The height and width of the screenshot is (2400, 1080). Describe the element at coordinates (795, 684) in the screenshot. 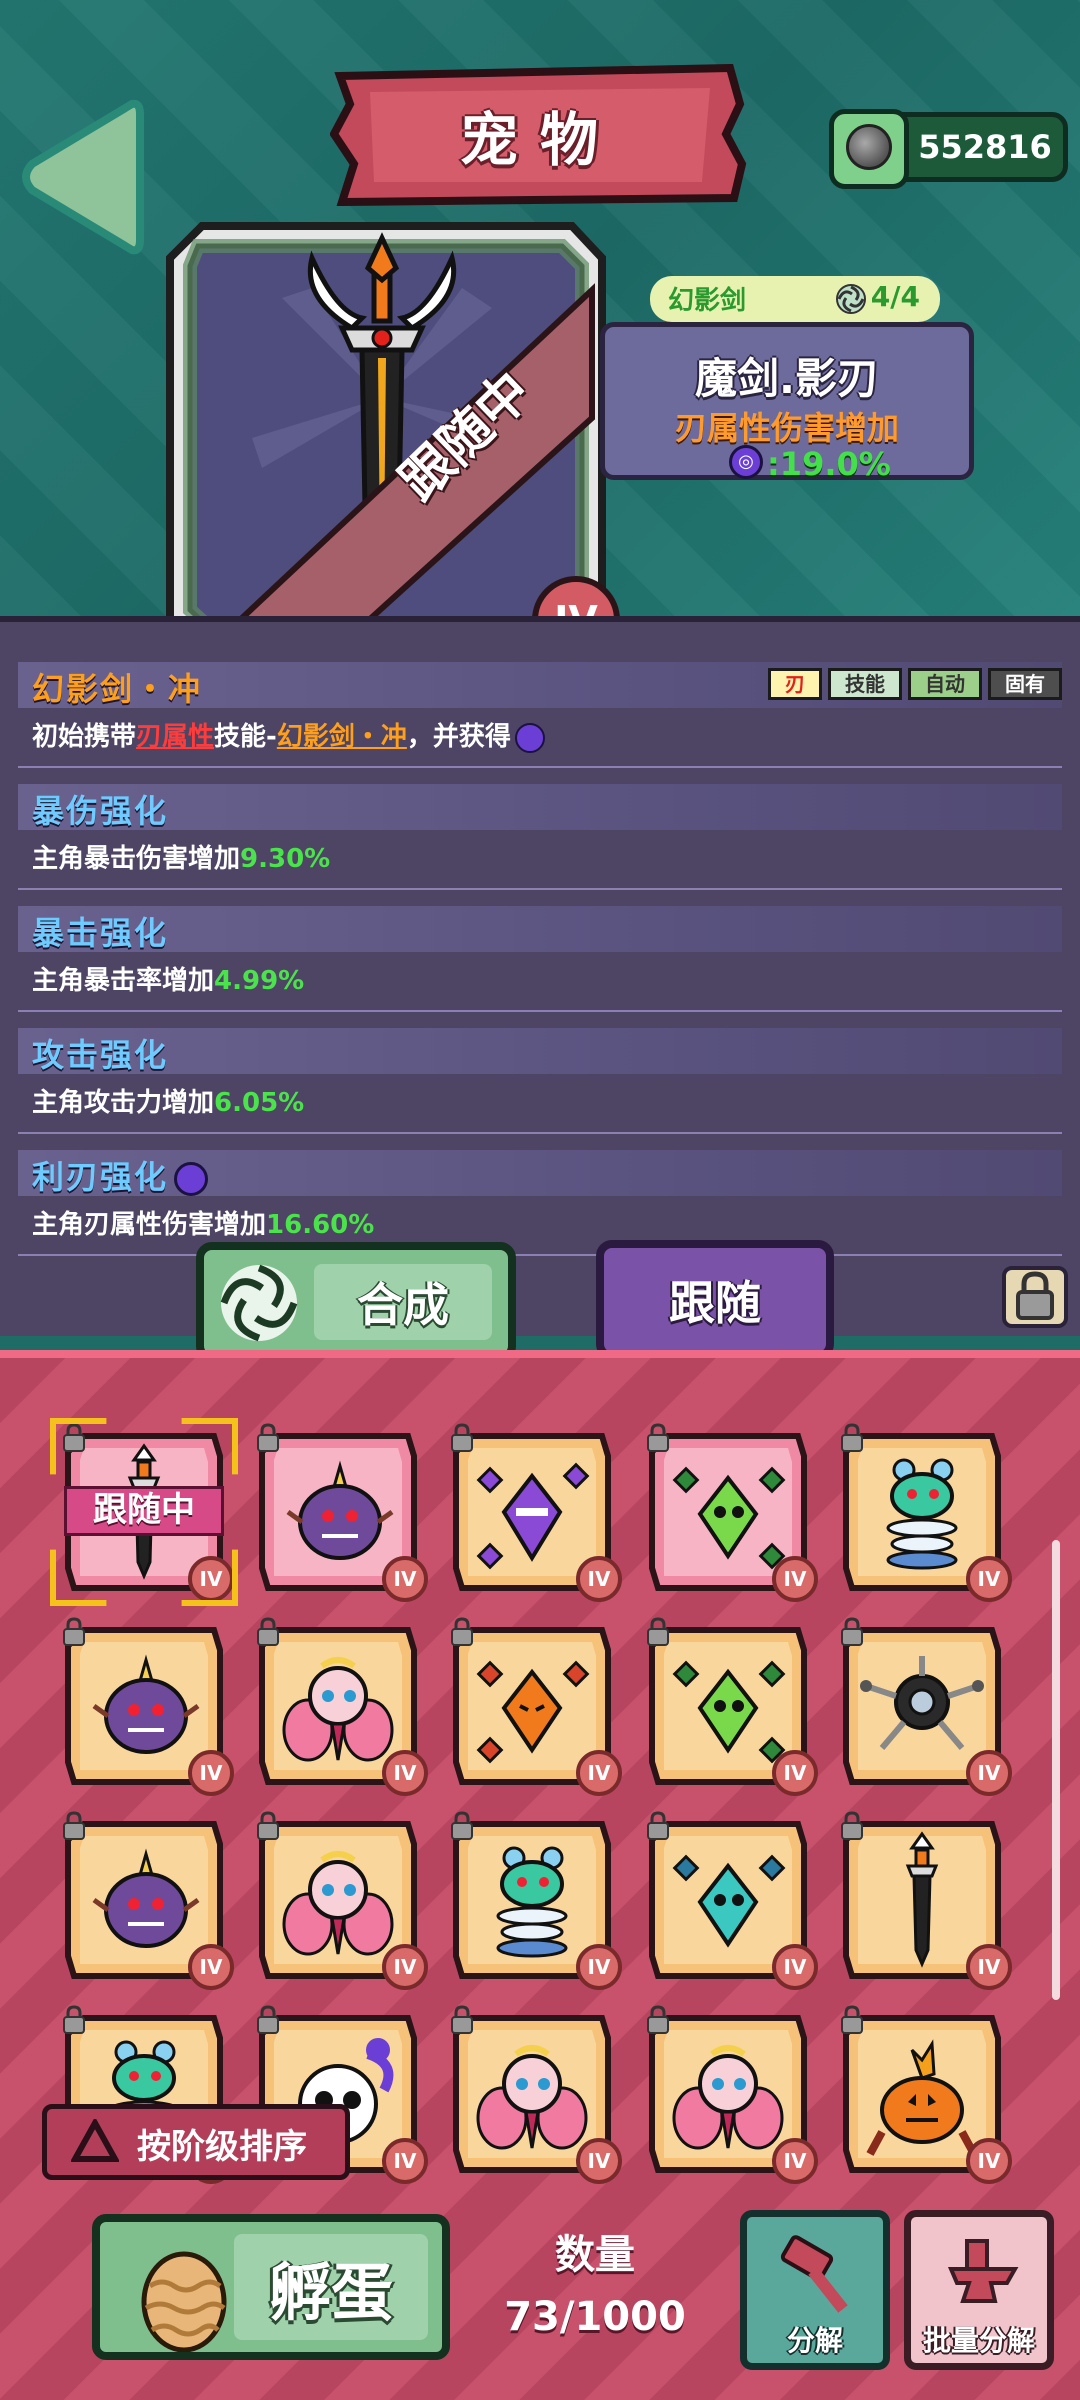

I see `tag-blade: 刃` at that location.